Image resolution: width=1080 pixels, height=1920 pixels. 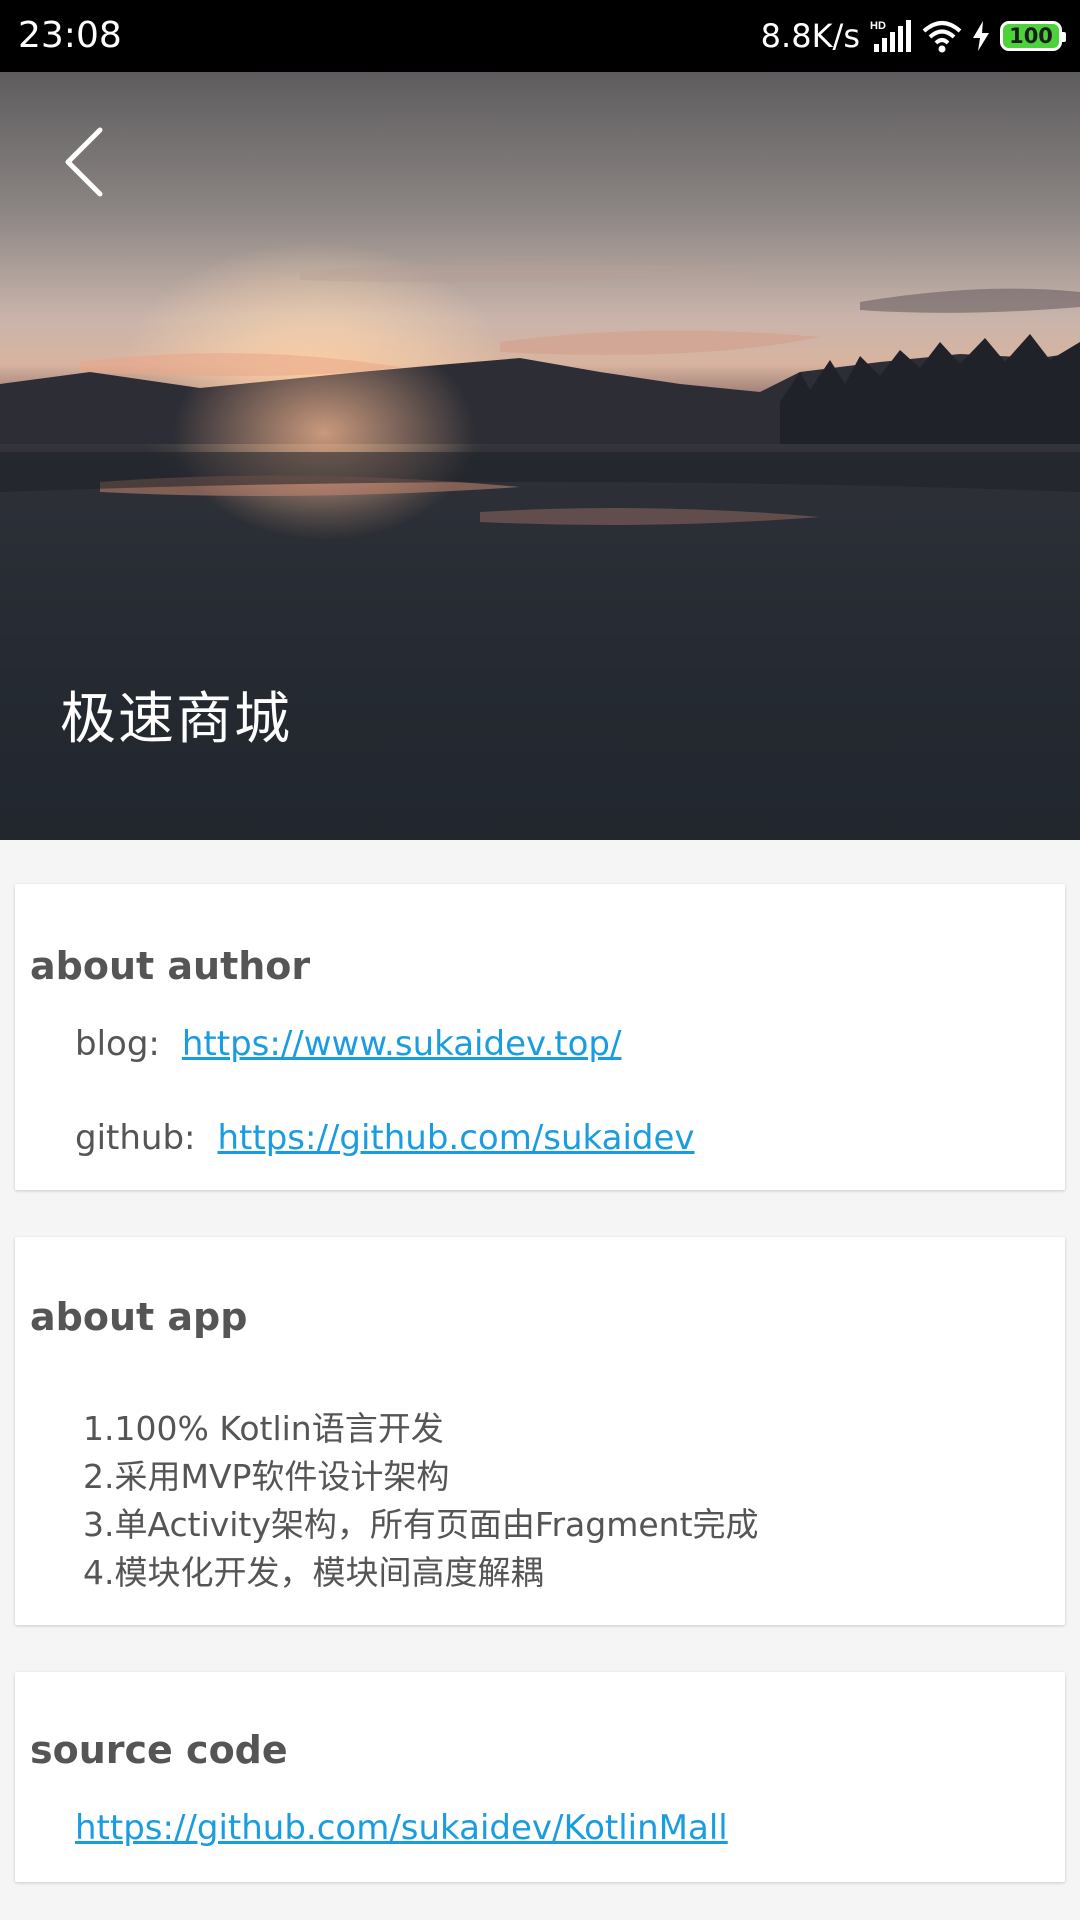 I want to click on feature-item: 4.模块化开发，模块间高度解耦, so click(x=313, y=1572).